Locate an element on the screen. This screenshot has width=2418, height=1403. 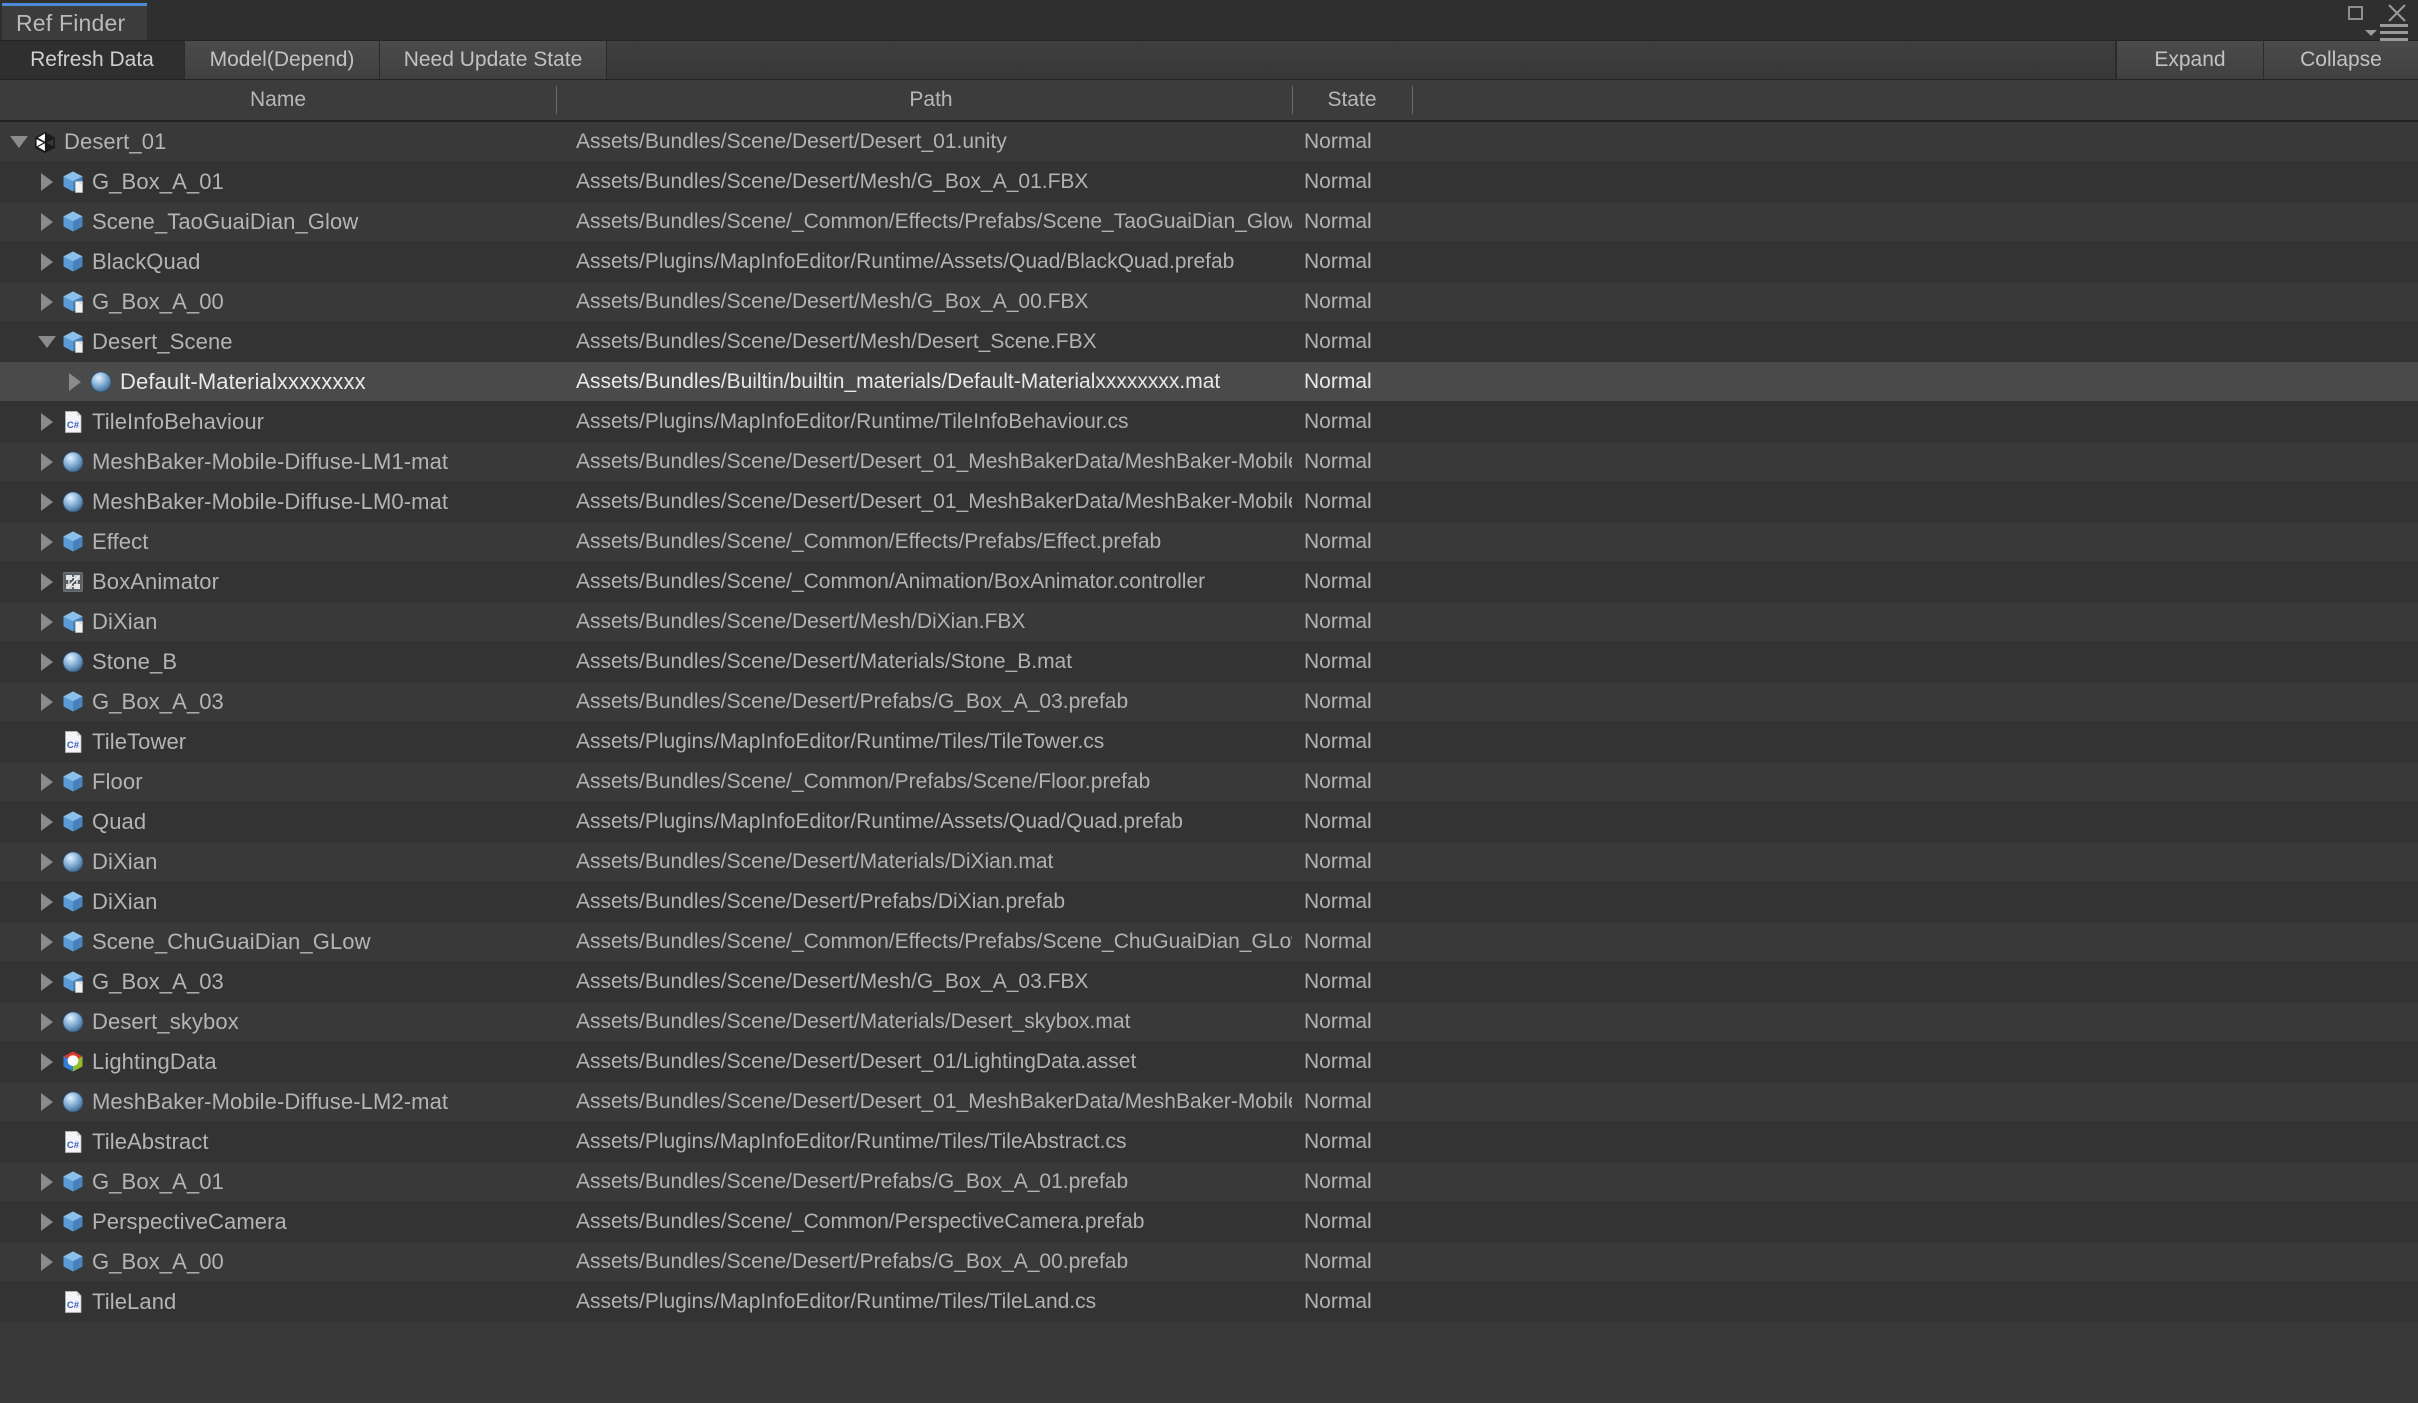
row-name-label: DiXian is located at coordinates (125, 621).